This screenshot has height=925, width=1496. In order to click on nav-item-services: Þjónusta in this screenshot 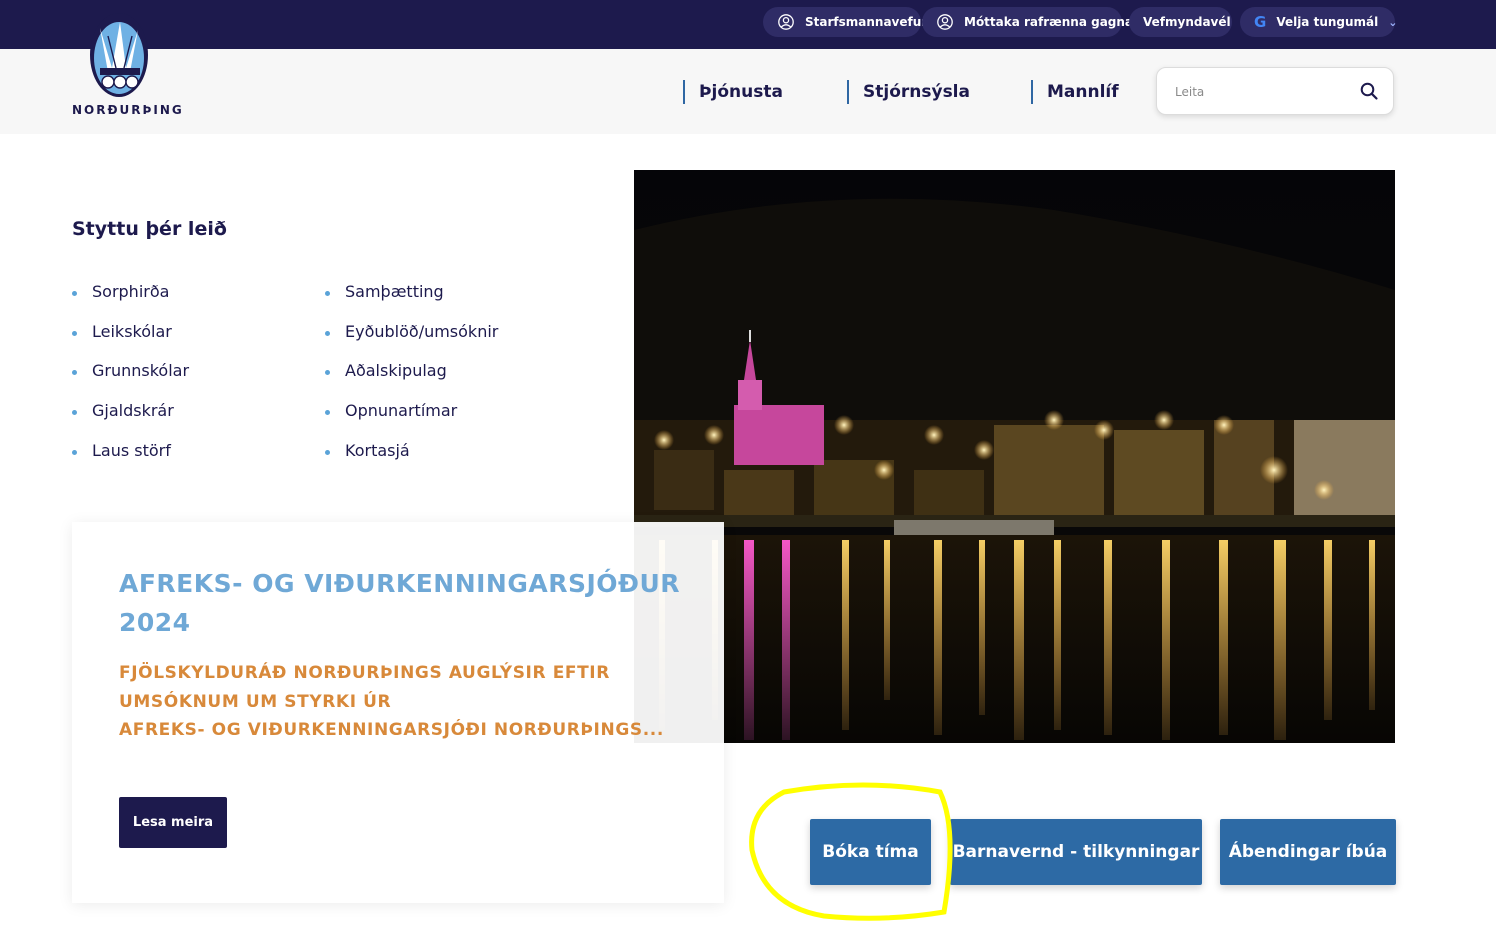, I will do `click(733, 92)`.